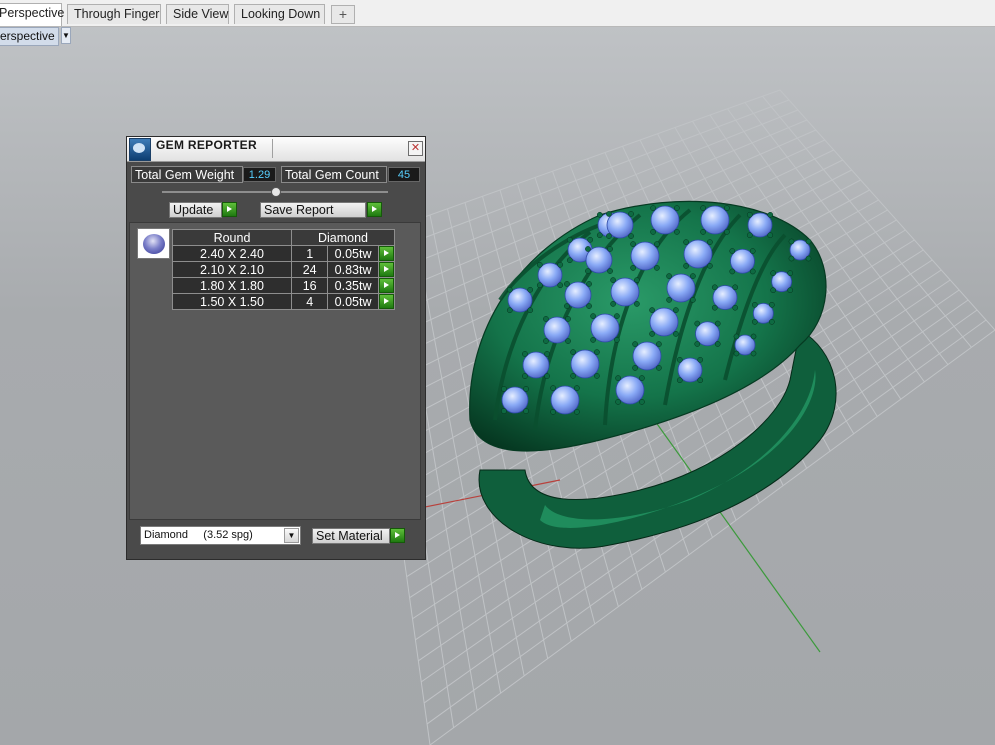 This screenshot has width=995, height=745. I want to click on save-report-button: Save Report, so click(313, 210).